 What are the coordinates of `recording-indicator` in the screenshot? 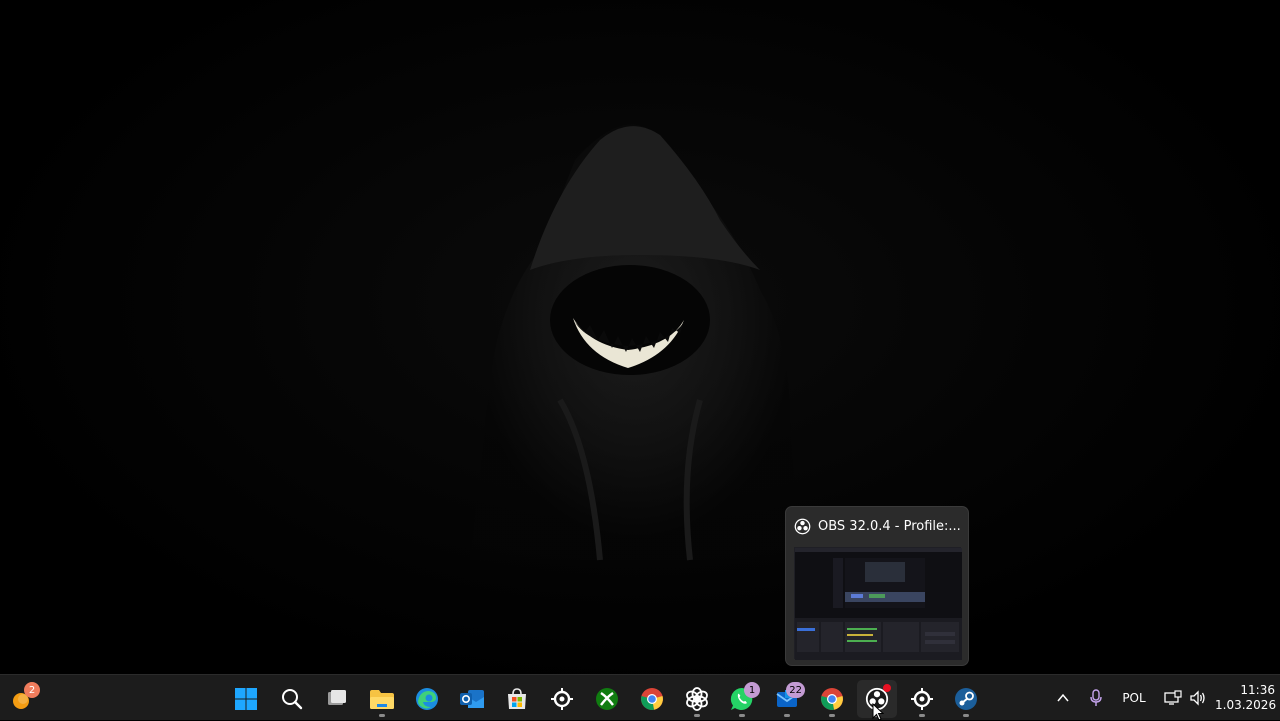 It's located at (887, 688).